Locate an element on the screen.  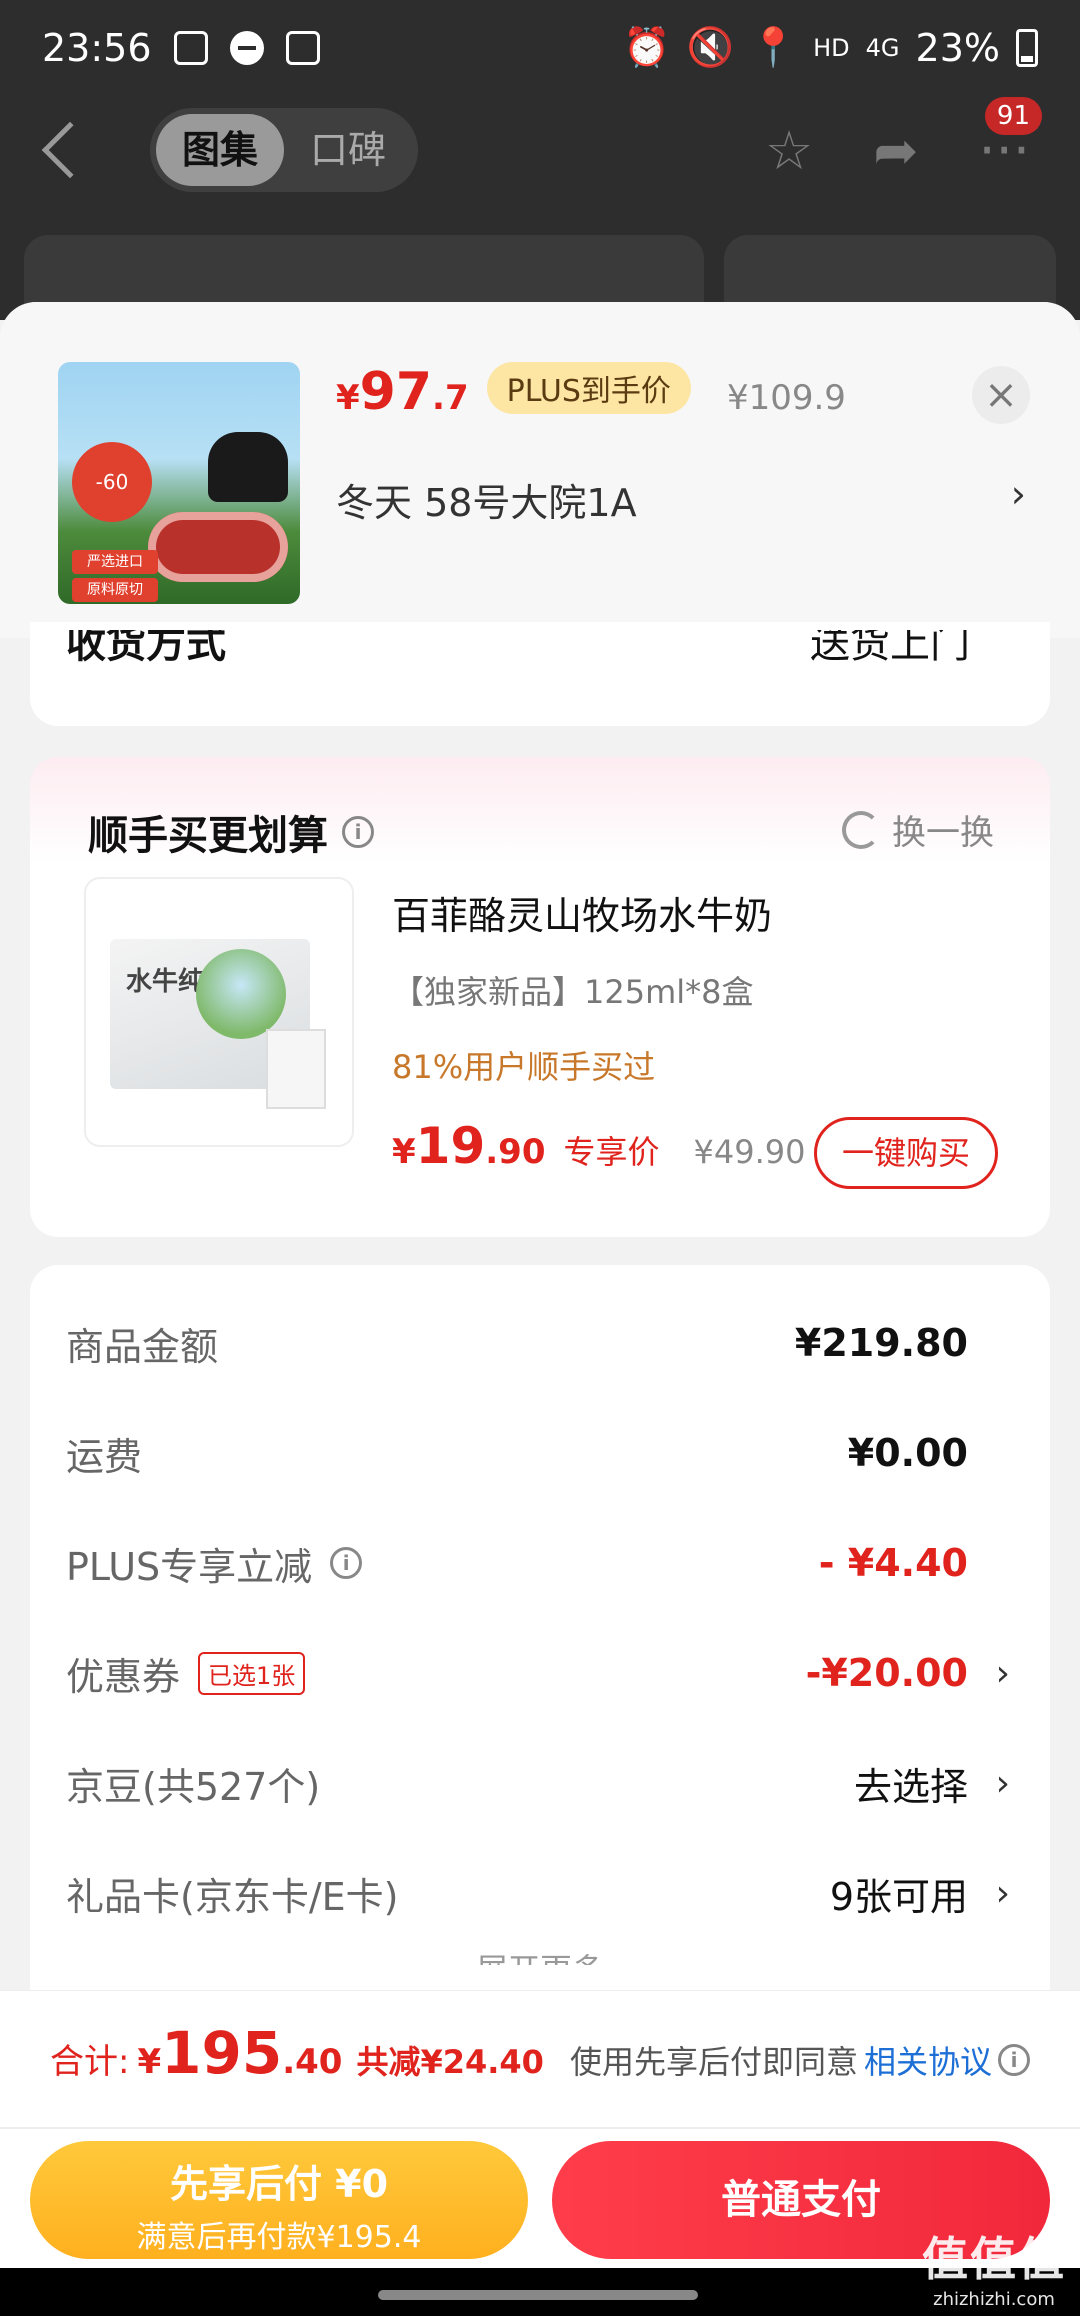
price-badge-graphic: -60 is located at coordinates (112, 482).